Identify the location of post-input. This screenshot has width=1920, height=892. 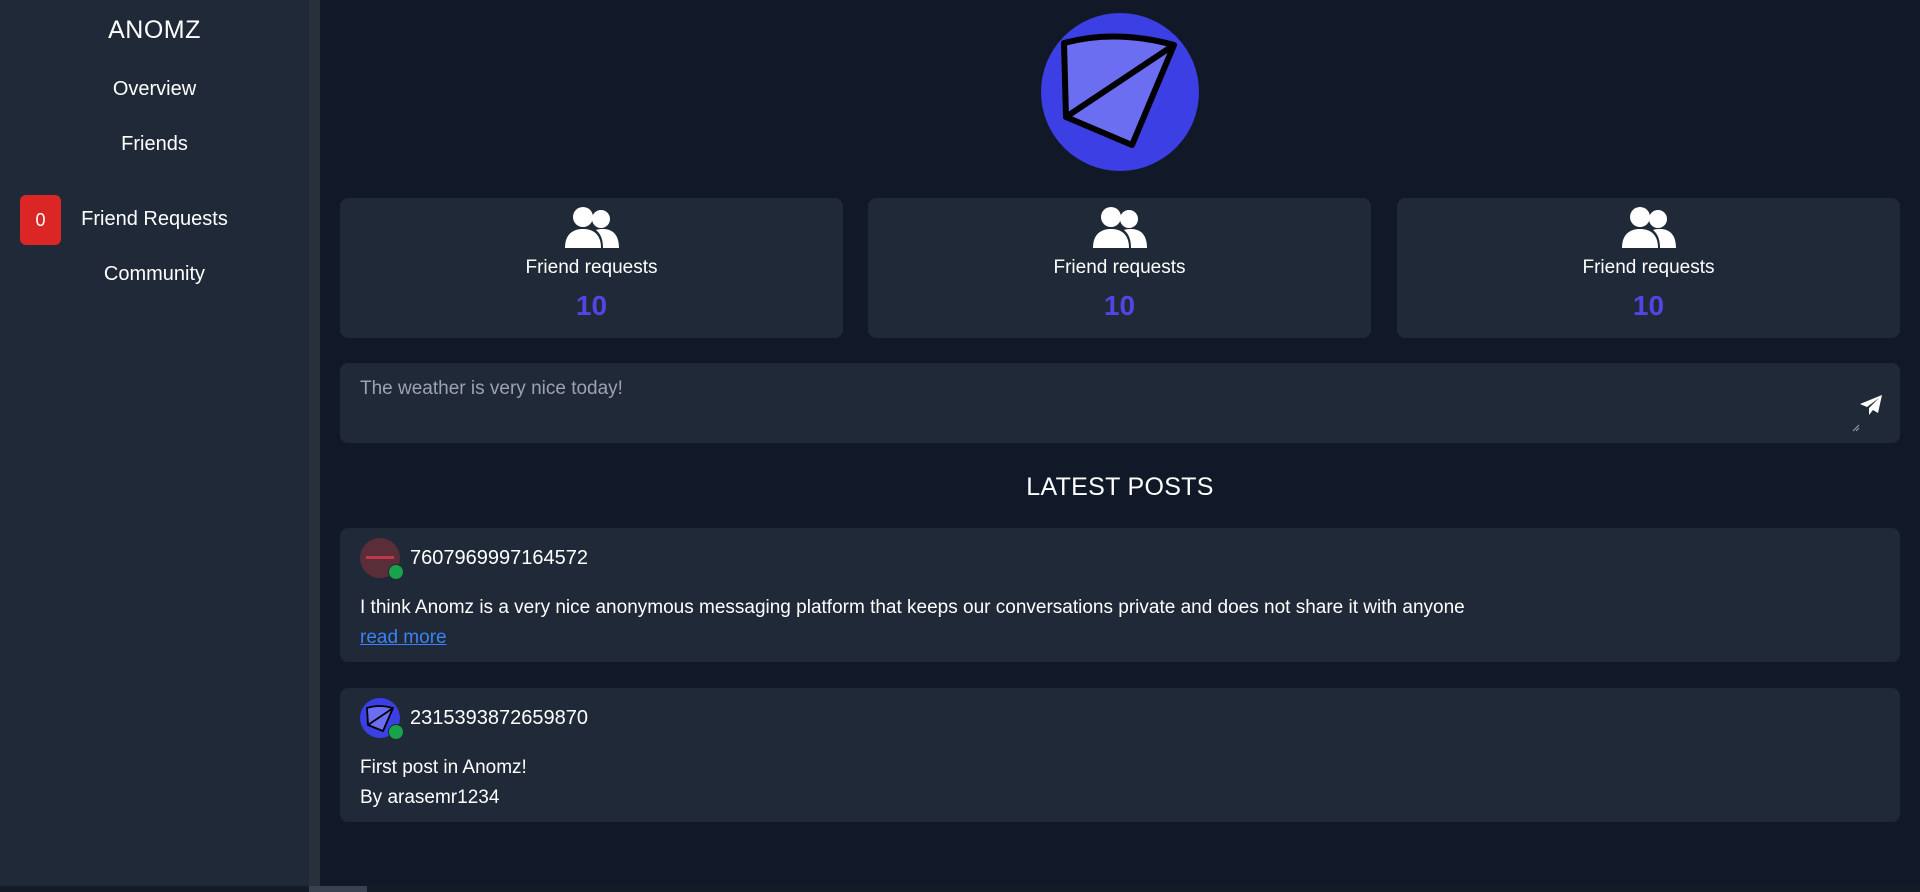
(1095, 401).